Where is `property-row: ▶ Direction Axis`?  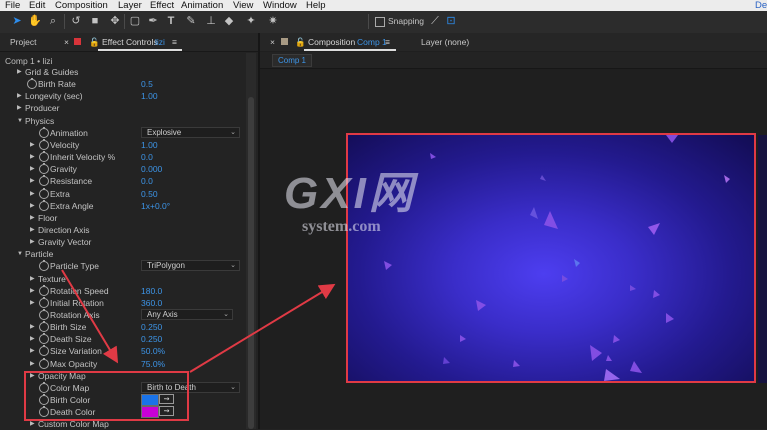 property-row: ▶ Direction Axis is located at coordinates (122, 230).